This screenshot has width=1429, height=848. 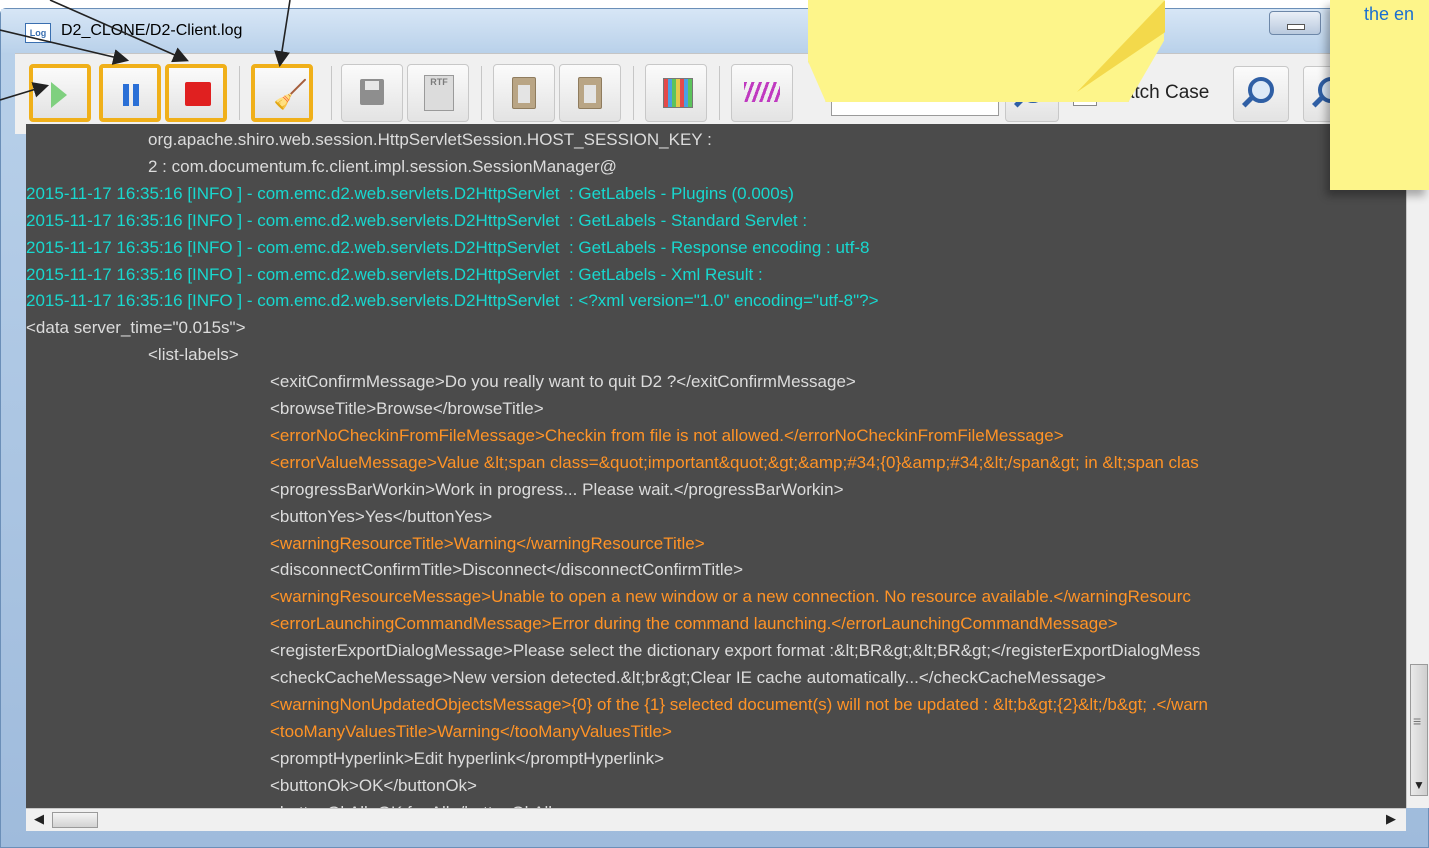 I want to click on callout-arrows, so click(x=145, y=50).